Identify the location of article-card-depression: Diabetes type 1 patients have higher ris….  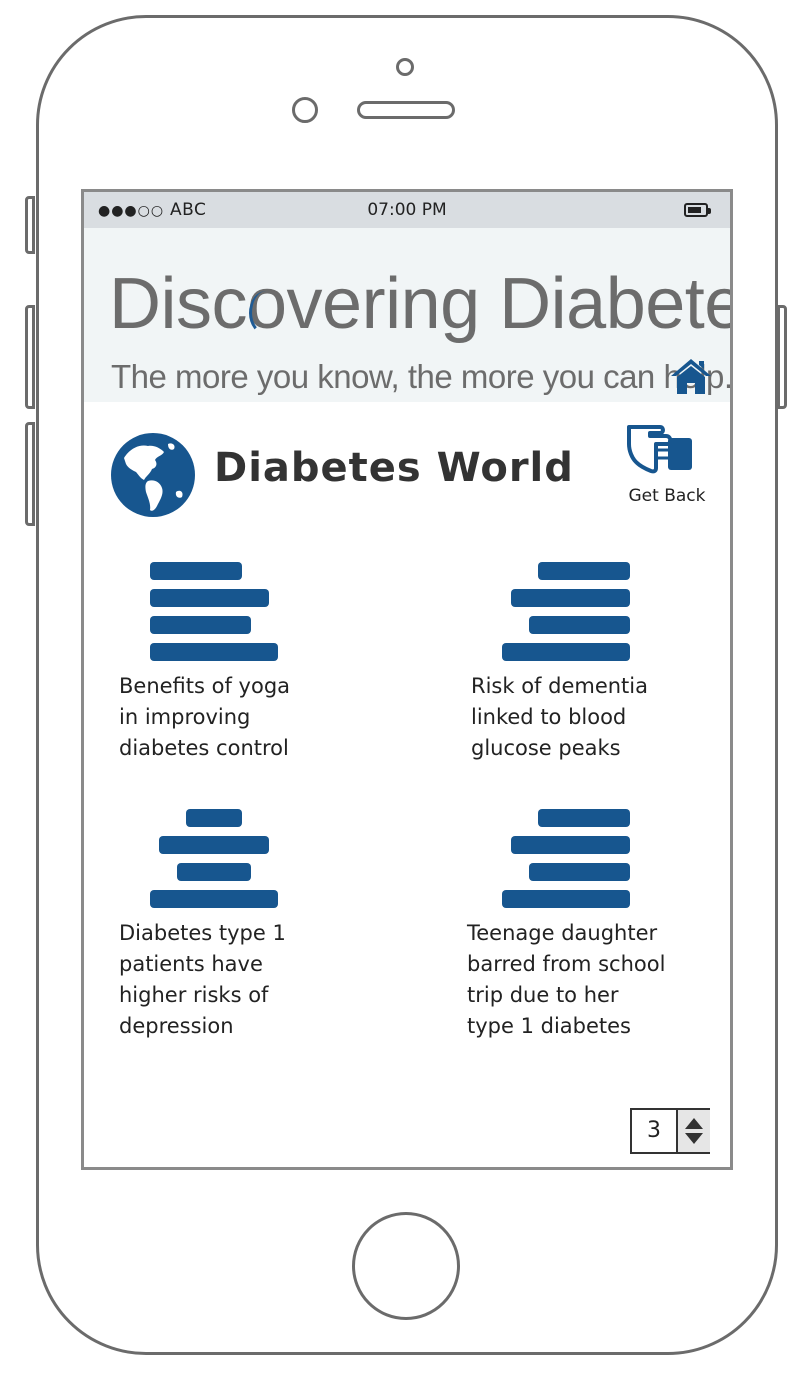
(229, 929).